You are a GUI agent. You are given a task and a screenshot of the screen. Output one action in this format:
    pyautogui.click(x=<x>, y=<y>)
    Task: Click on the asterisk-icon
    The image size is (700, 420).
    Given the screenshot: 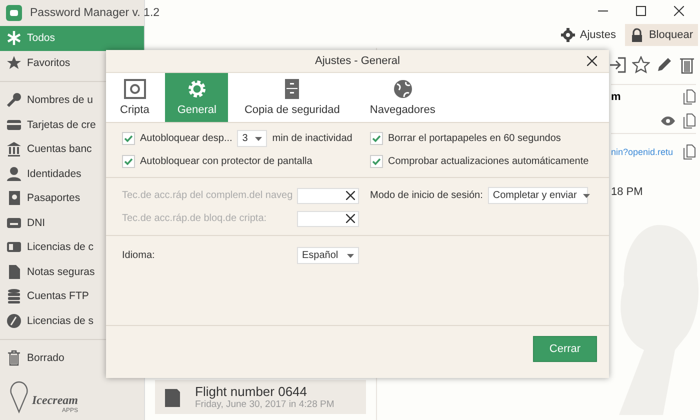 What is the action you would take?
    pyautogui.click(x=14, y=38)
    